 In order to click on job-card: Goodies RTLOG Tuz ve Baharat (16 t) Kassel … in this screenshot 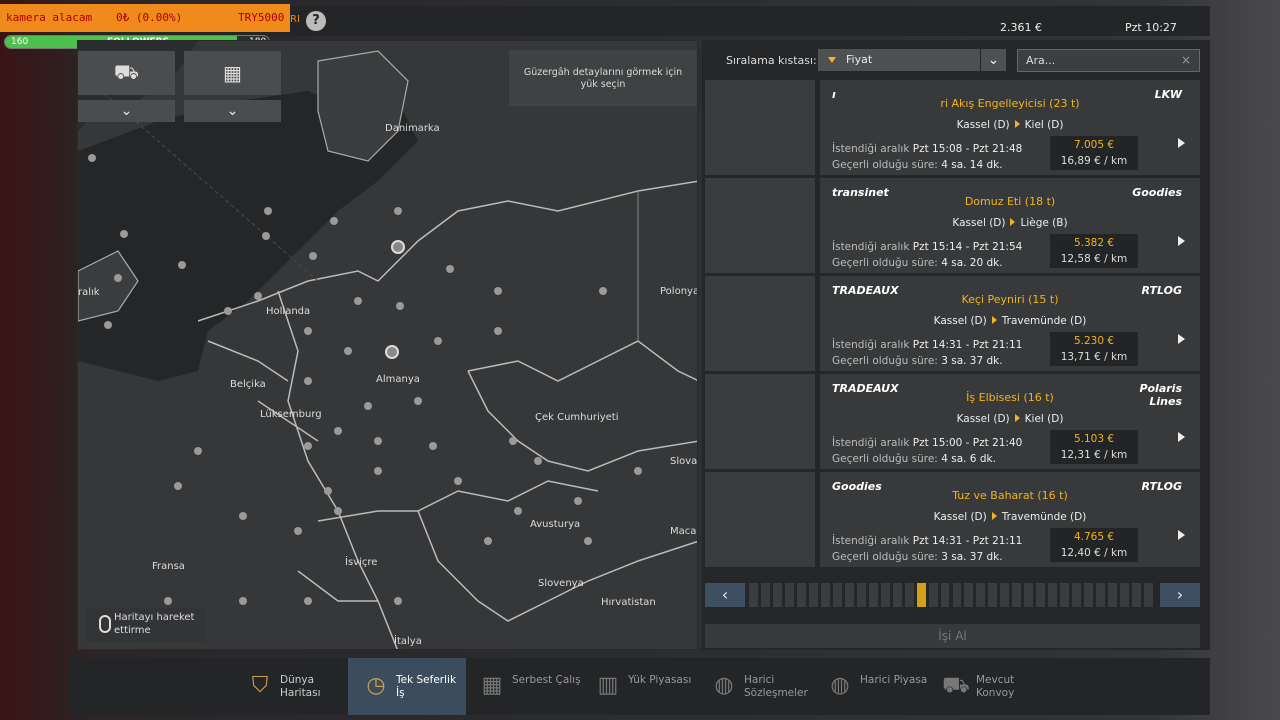, I will do `click(1010, 519)`.